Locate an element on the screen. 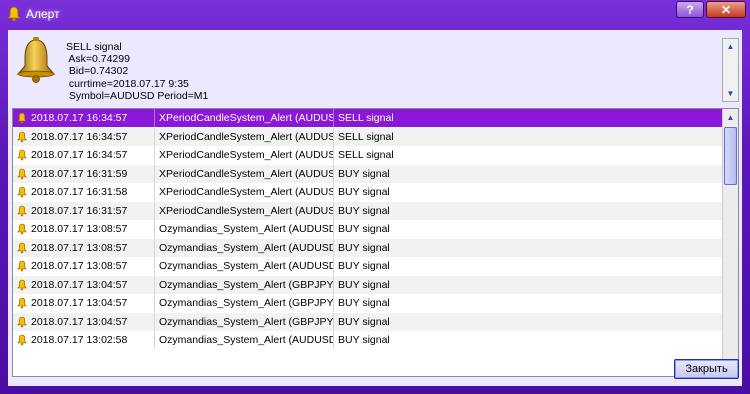 The height and width of the screenshot is (394, 750). time-cell: 2018.07.17 16:31:58 is located at coordinates (83, 192).